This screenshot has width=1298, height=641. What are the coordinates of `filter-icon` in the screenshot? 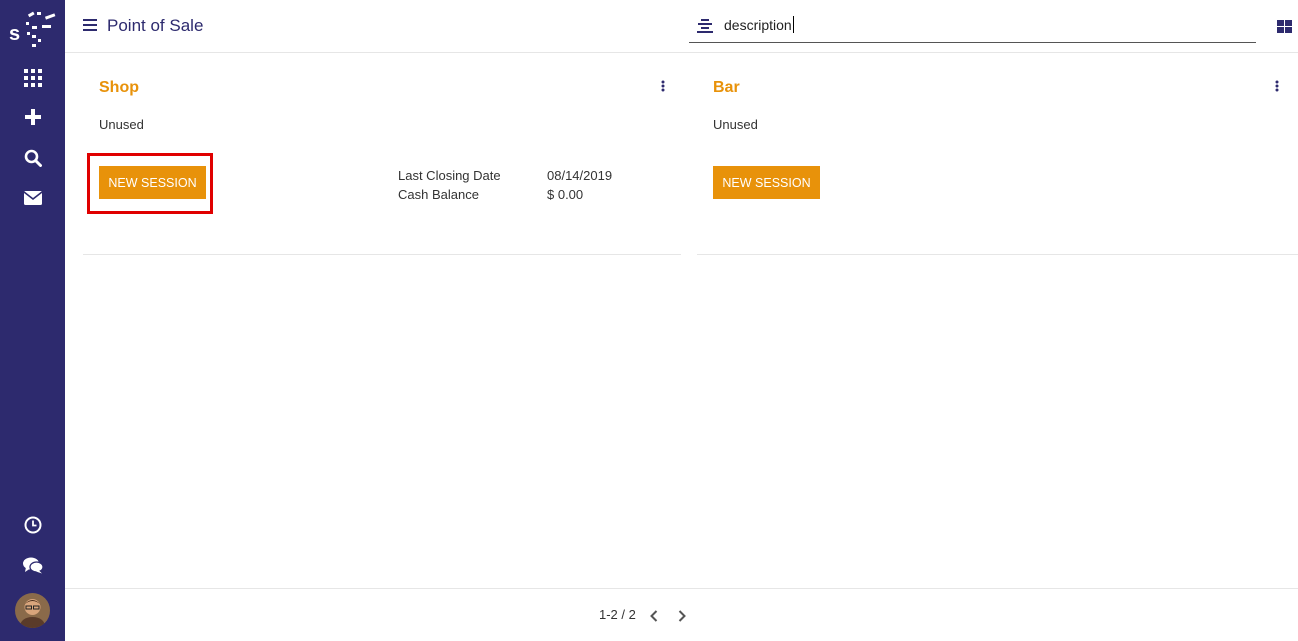 It's located at (705, 26).